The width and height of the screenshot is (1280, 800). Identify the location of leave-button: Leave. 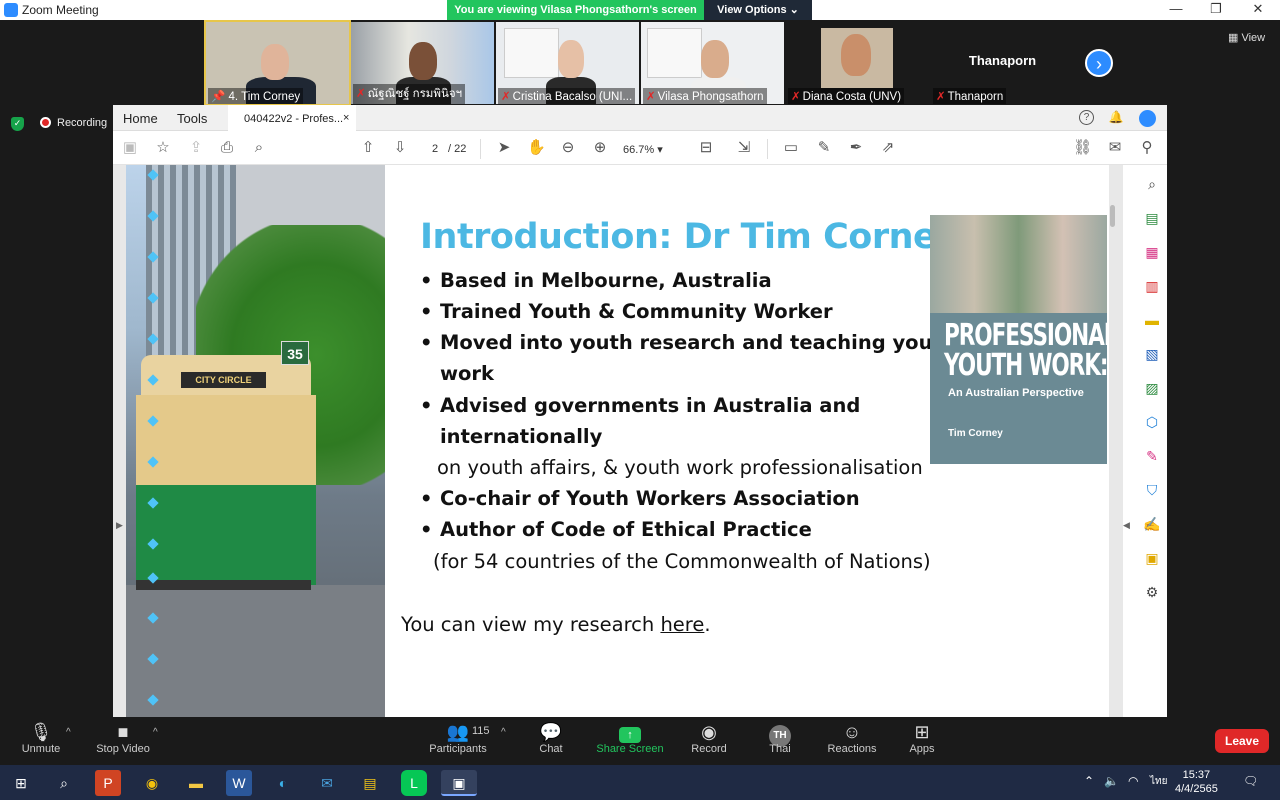
(1242, 741).